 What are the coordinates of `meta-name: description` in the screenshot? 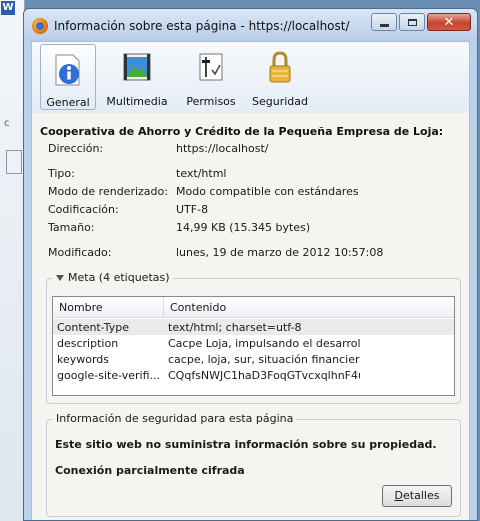 It's located at (88, 343).